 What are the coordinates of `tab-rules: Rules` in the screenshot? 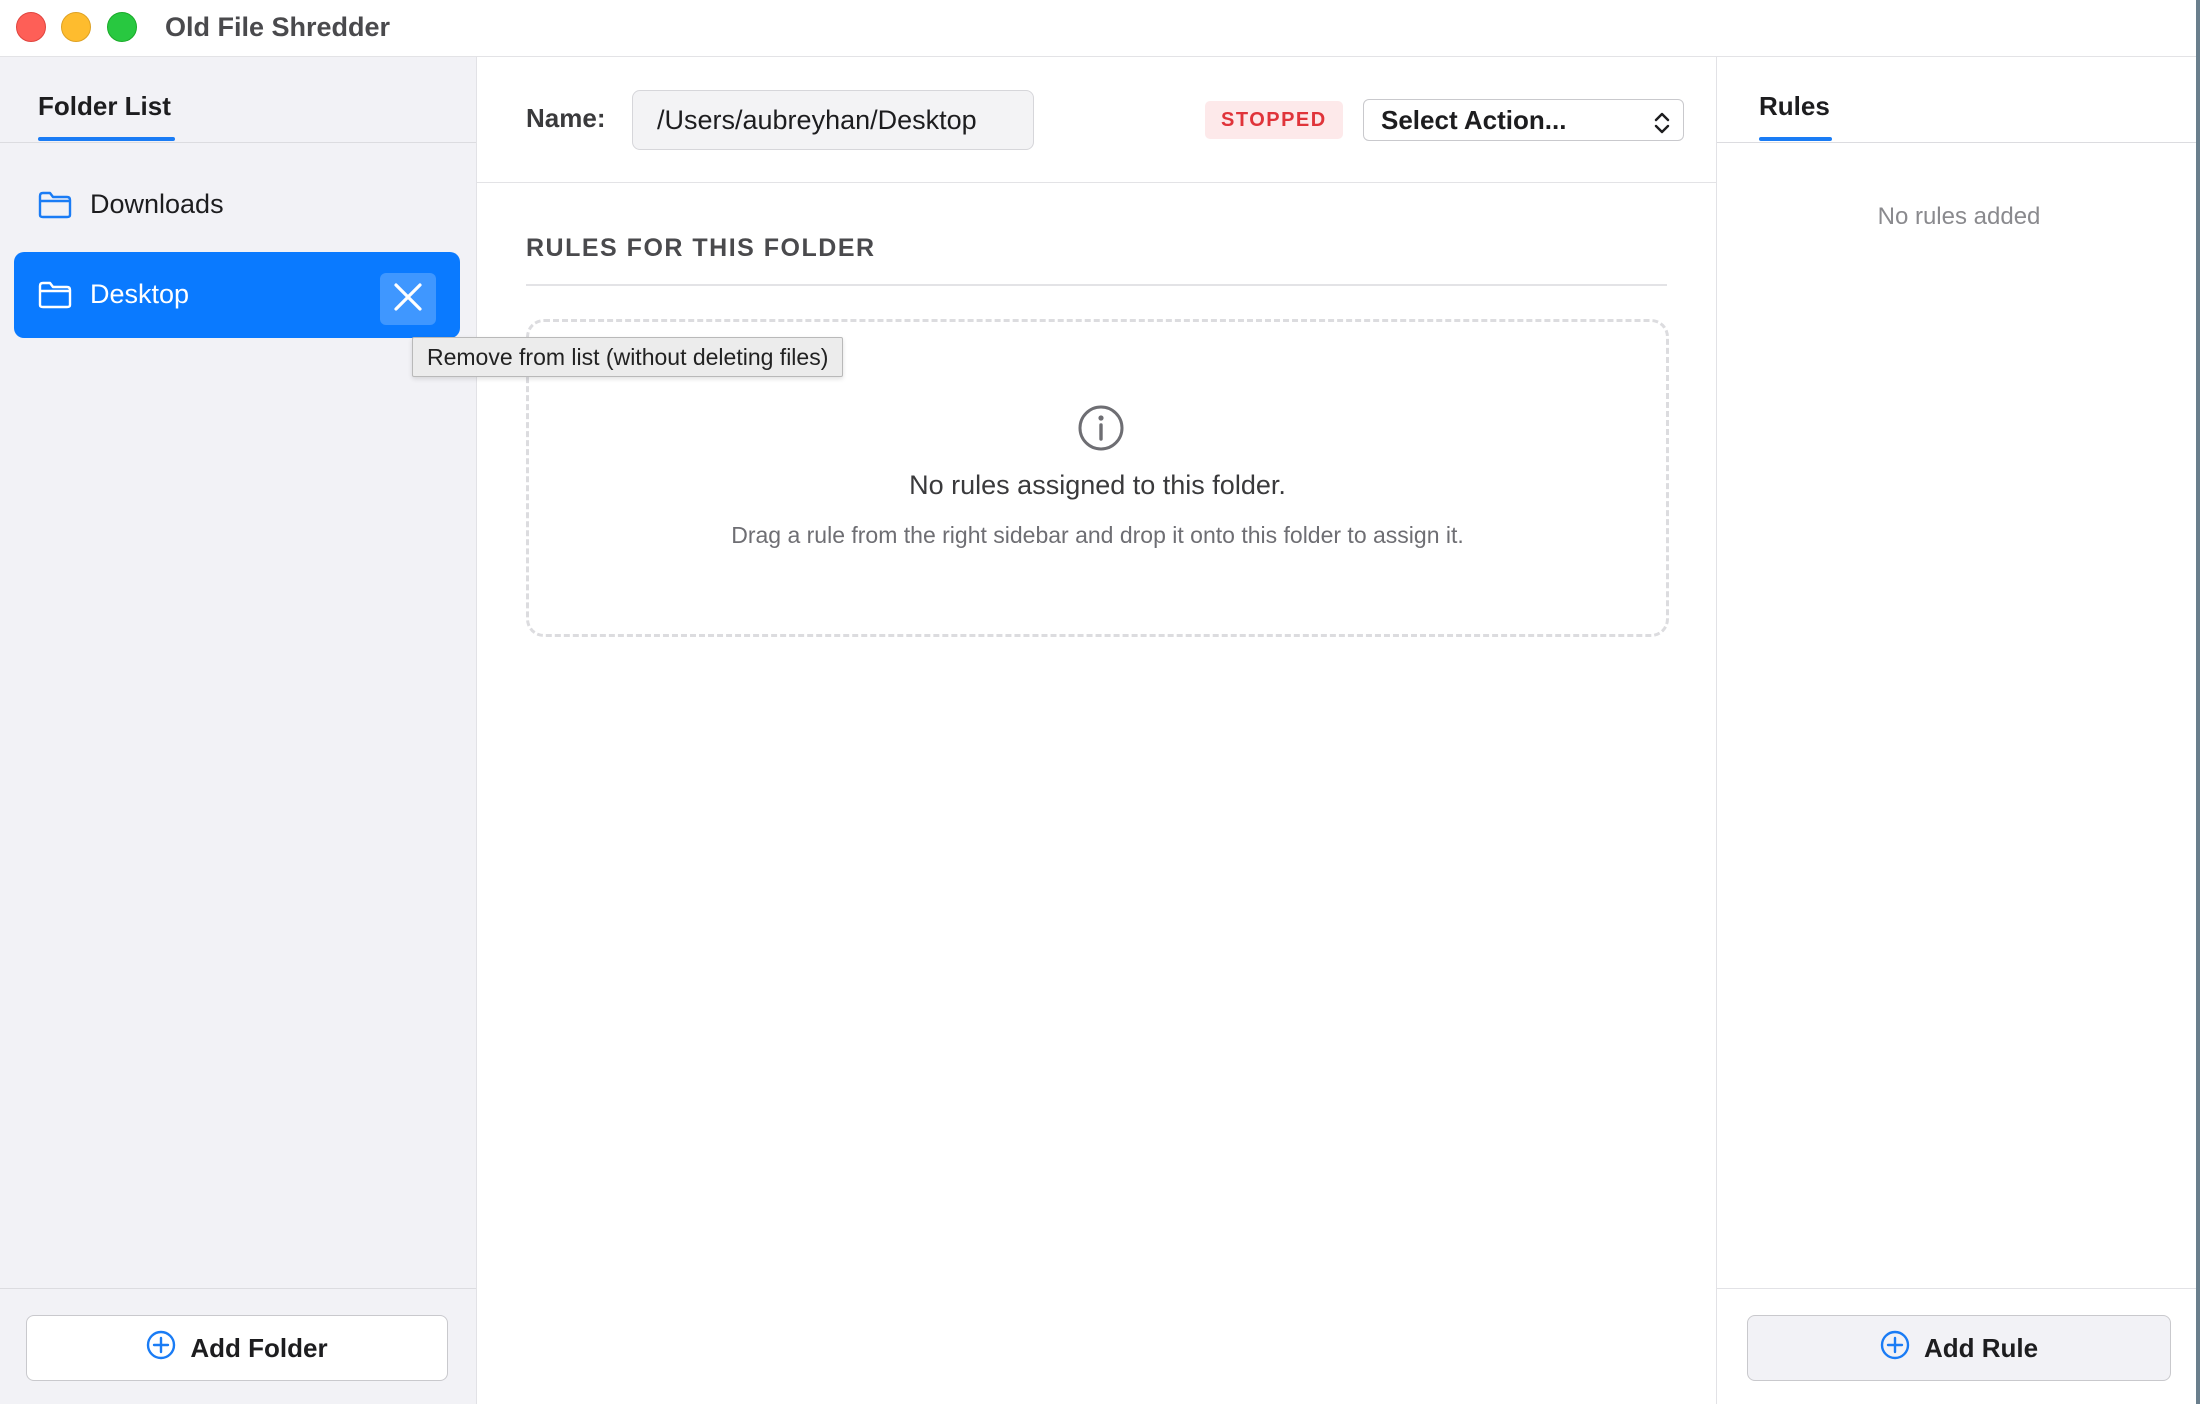 It's located at (1794, 106).